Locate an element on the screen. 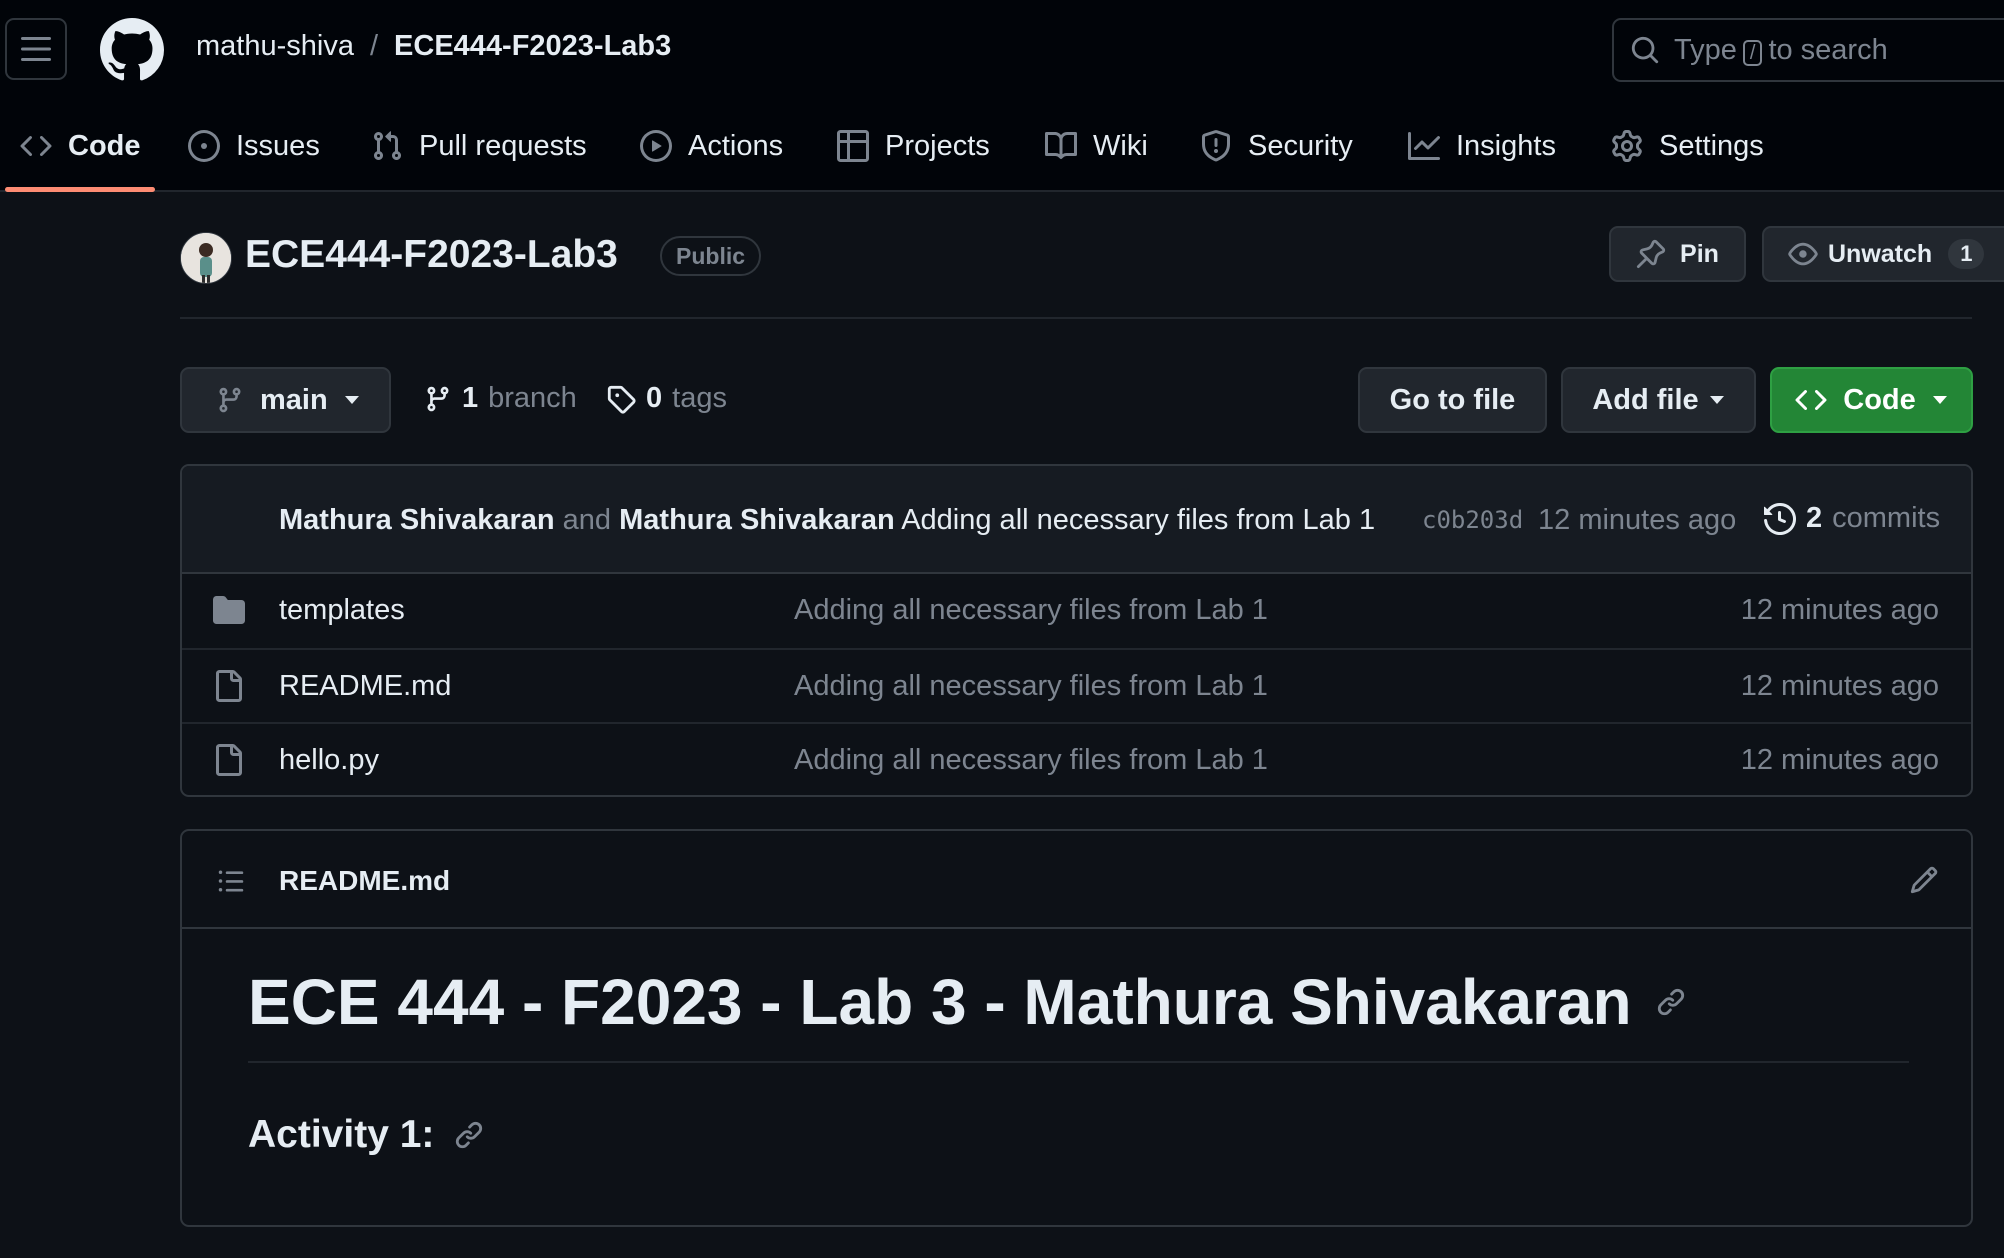 Image resolution: width=2004 pixels, height=1258 pixels. commit-count-word: commits is located at coordinates (1886, 518).